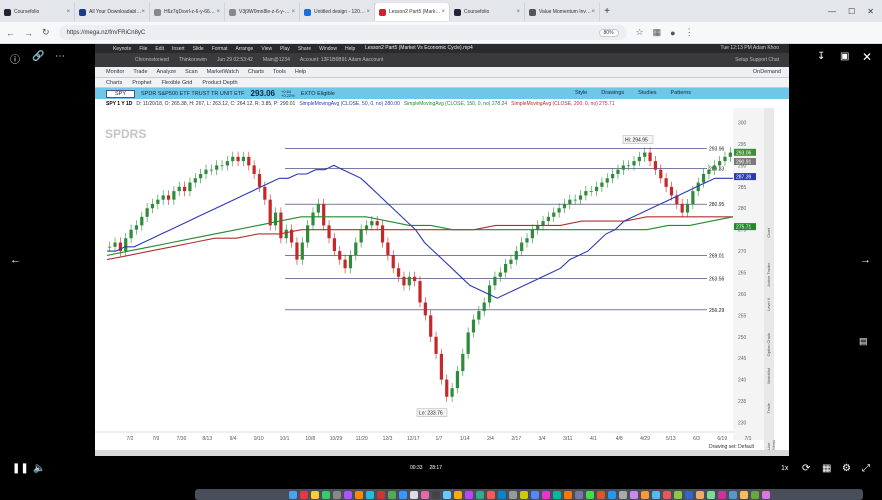  What do you see at coordinates (46, 32) in the screenshot?
I see `reload-icon: ↻` at bounding box center [46, 32].